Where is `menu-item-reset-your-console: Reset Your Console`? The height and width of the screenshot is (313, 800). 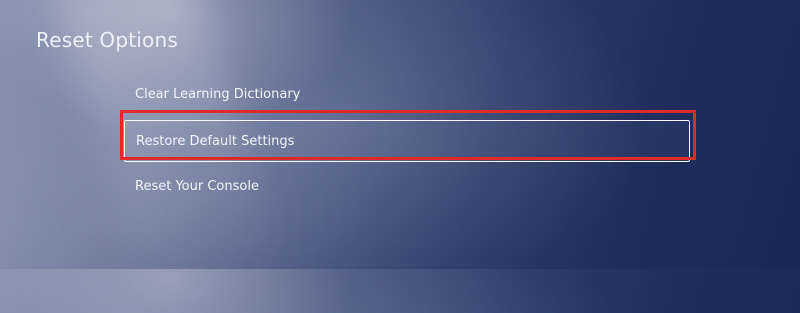
menu-item-reset-your-console: Reset Your Console is located at coordinates (408, 187).